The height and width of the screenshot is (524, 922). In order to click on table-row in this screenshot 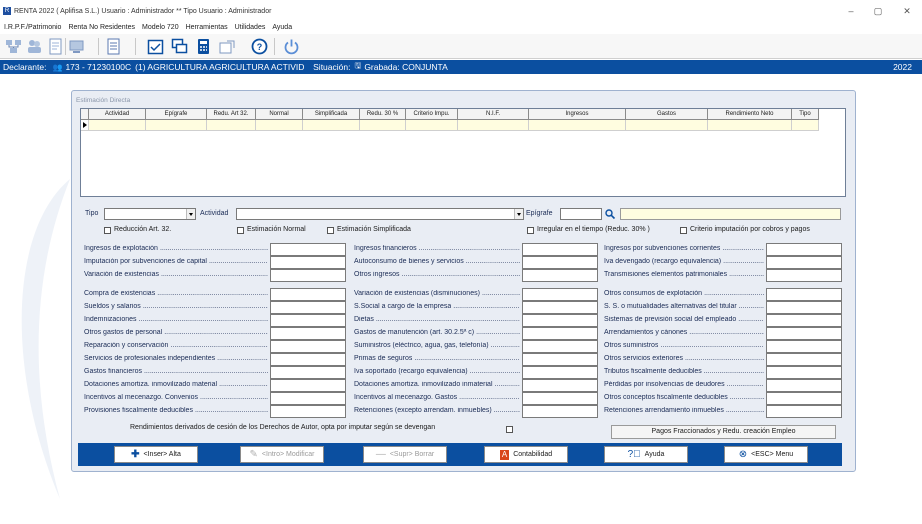, I will do `click(450, 125)`.